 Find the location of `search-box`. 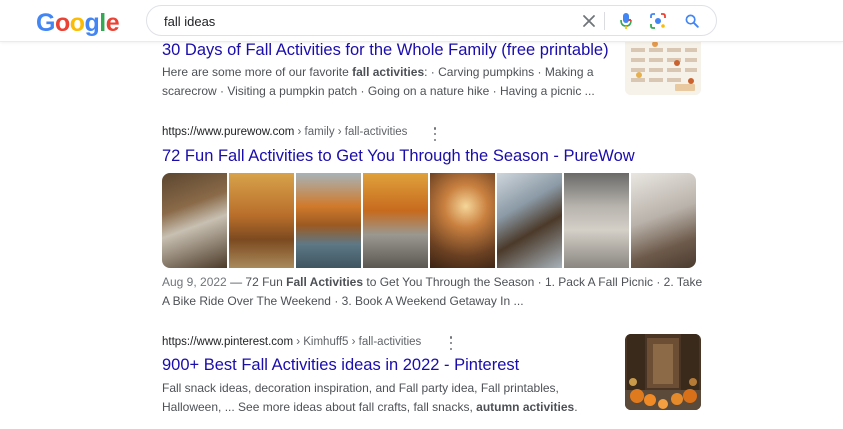

search-box is located at coordinates (431, 20).